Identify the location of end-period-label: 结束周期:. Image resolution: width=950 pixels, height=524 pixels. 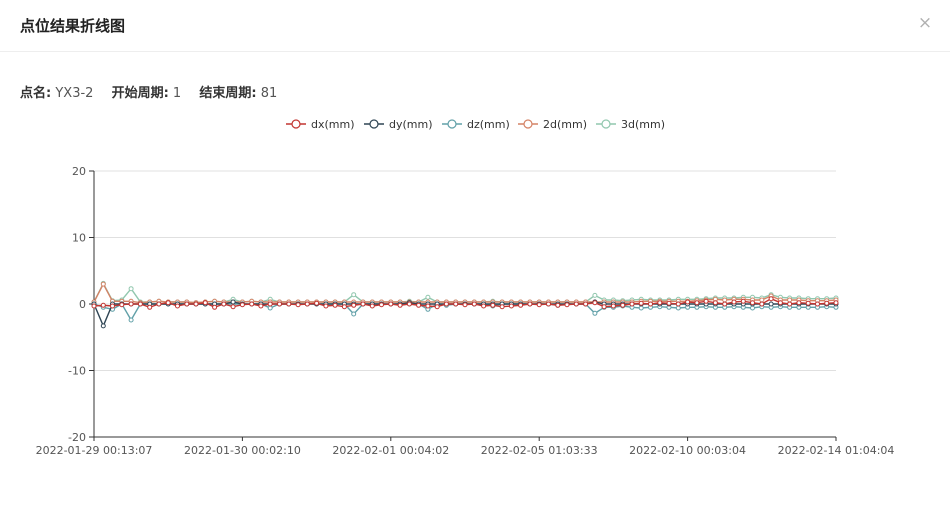
(228, 93).